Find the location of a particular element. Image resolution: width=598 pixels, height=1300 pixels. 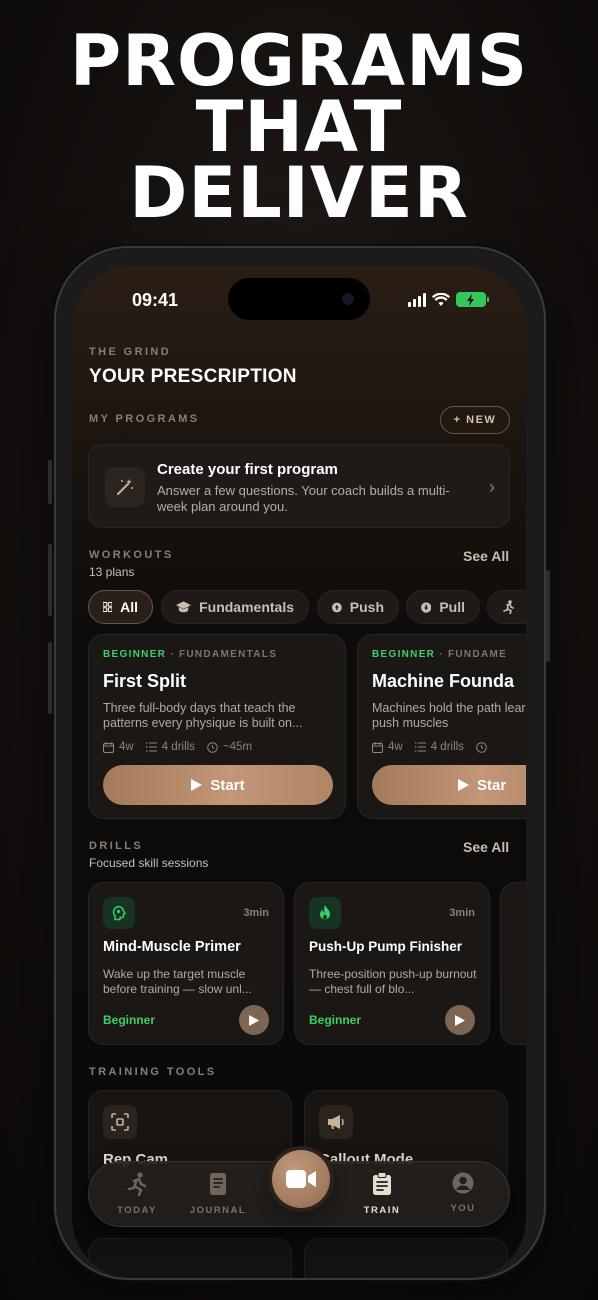

dynamic-island is located at coordinates (299, 299).